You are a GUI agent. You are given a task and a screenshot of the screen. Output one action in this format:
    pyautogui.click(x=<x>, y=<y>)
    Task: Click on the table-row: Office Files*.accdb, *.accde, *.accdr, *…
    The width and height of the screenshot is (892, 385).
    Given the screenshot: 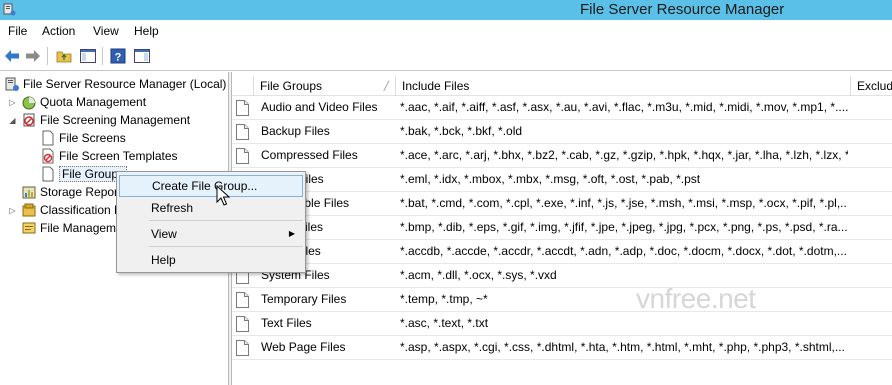 What is the action you would take?
    pyautogui.click(x=562, y=252)
    